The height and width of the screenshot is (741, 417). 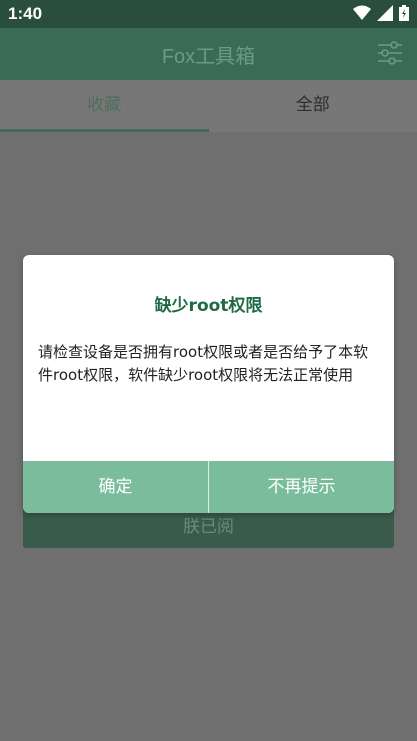 What do you see at coordinates (208, 57) in the screenshot?
I see `app-title: Fox工具箱` at bounding box center [208, 57].